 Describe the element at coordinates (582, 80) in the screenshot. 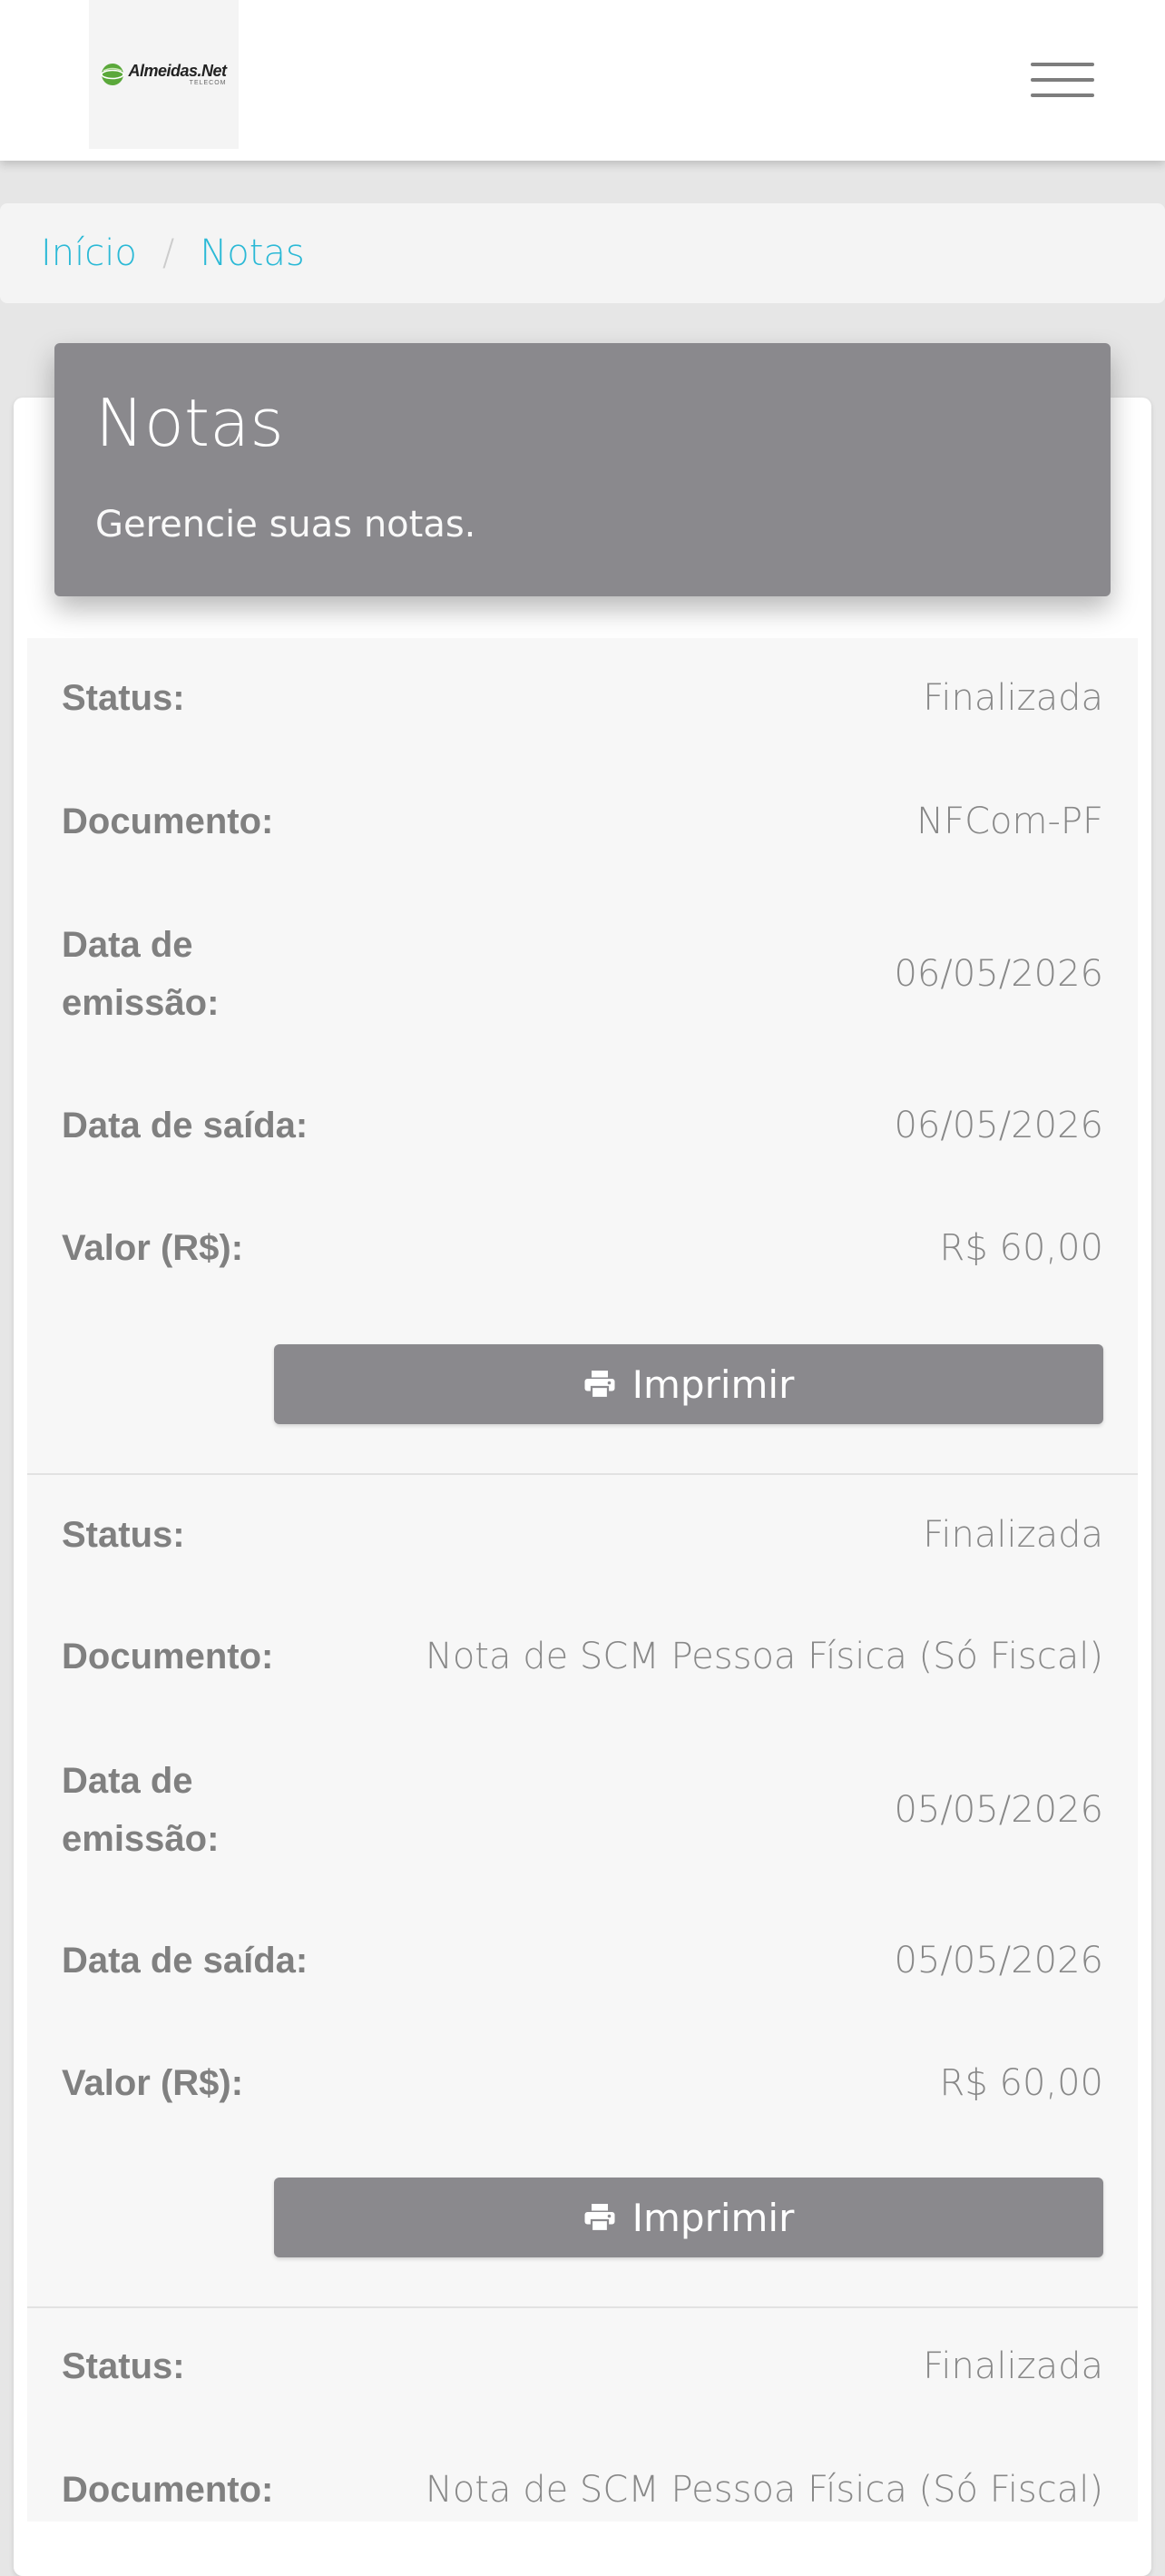

I see `top-navbar: Almeidas.Net TELECOM` at that location.